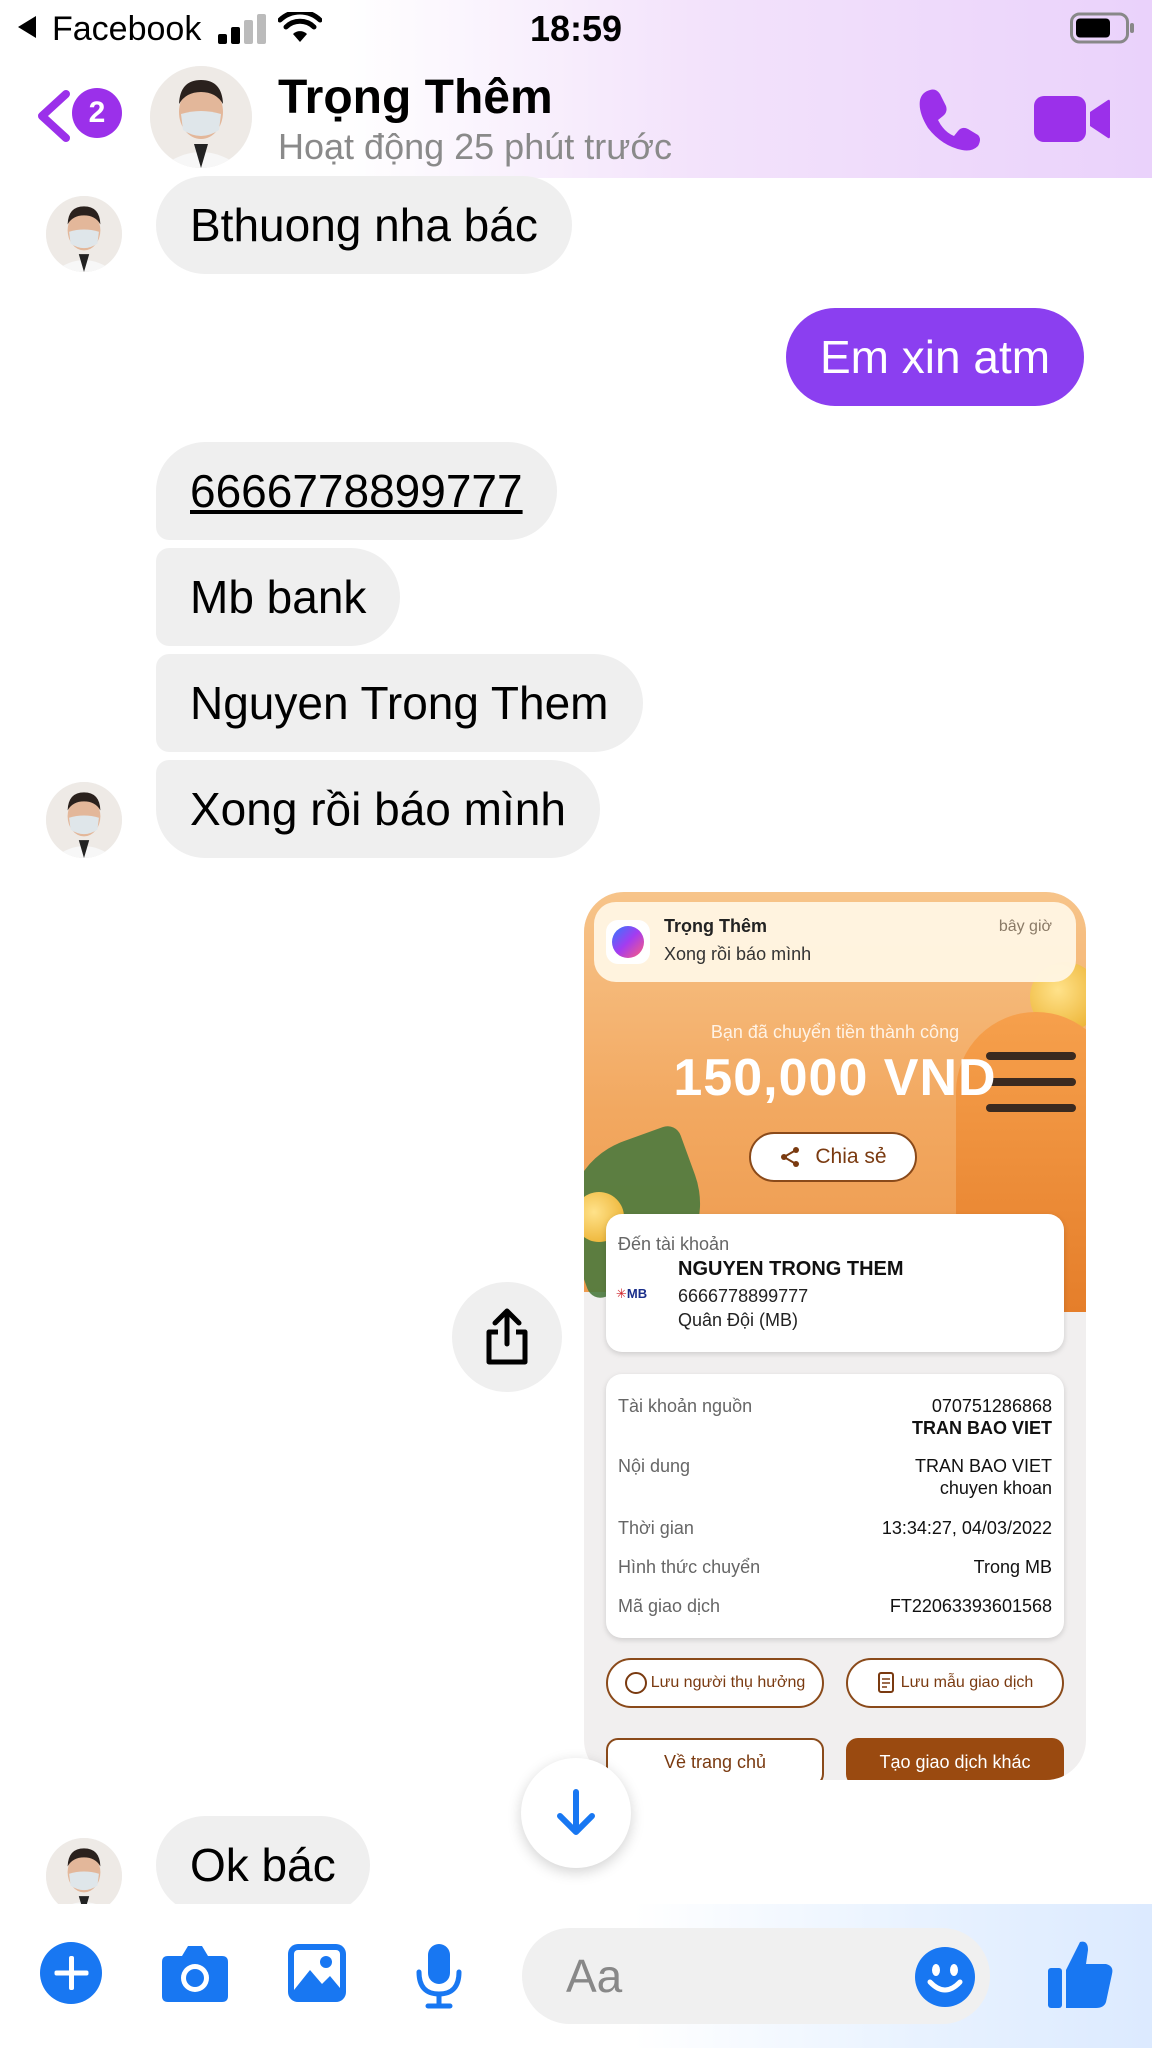 The image size is (1152, 2048). What do you see at coordinates (835, 1032) in the screenshot?
I see `transfer-success-text: Bạn đã chuyển tiền thành công` at bounding box center [835, 1032].